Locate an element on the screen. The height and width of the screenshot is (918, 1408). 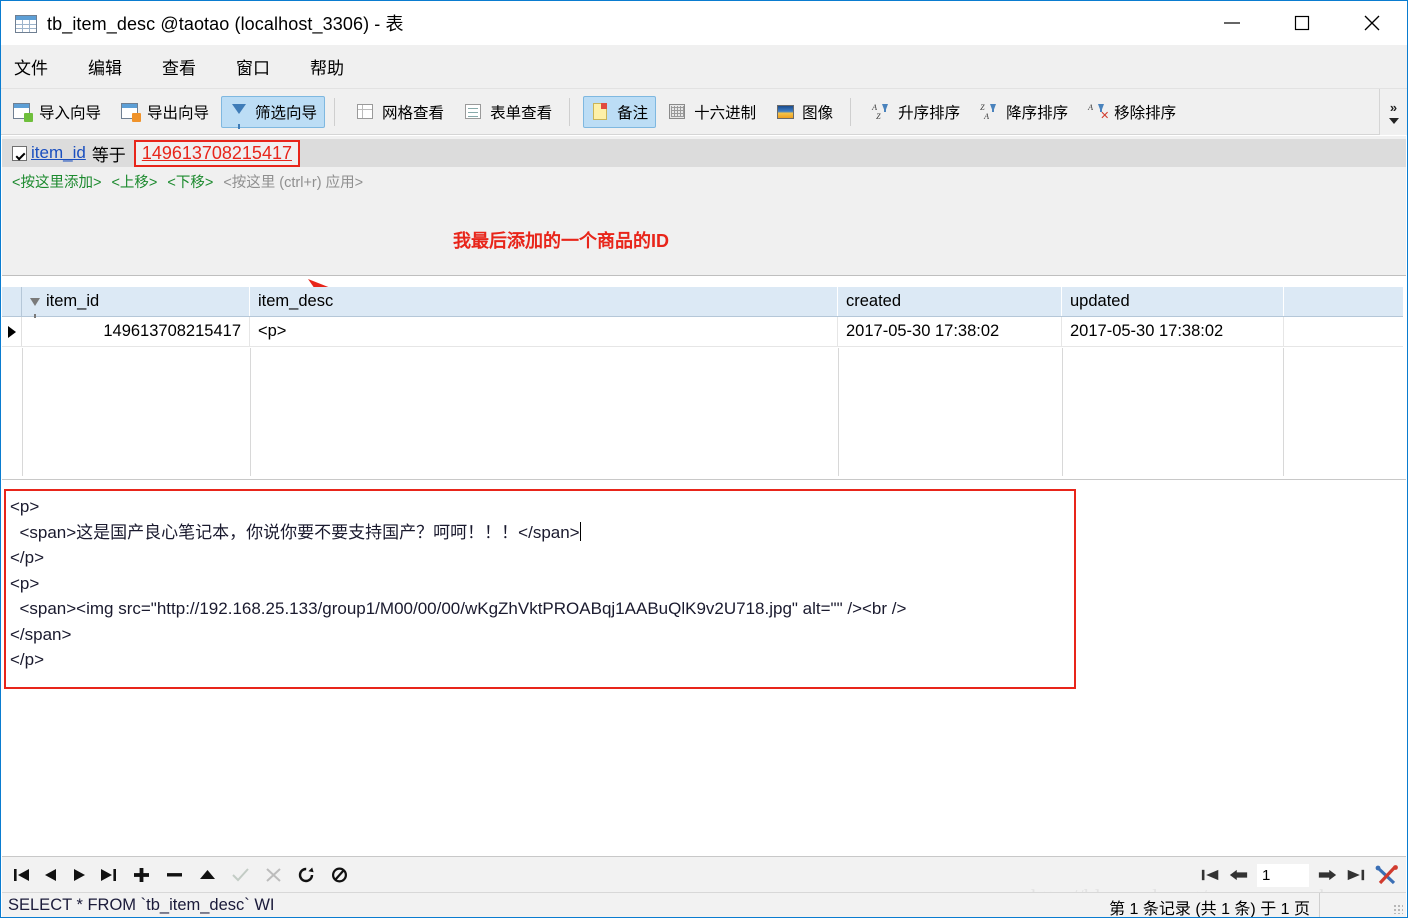
import-wizard-button: 导入向导 is located at coordinates (57, 112).